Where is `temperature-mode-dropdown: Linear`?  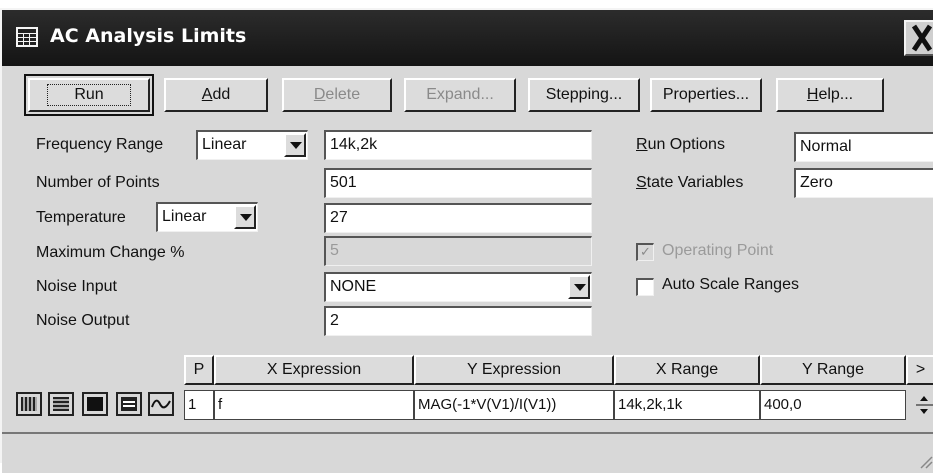
temperature-mode-dropdown: Linear is located at coordinates (207, 217).